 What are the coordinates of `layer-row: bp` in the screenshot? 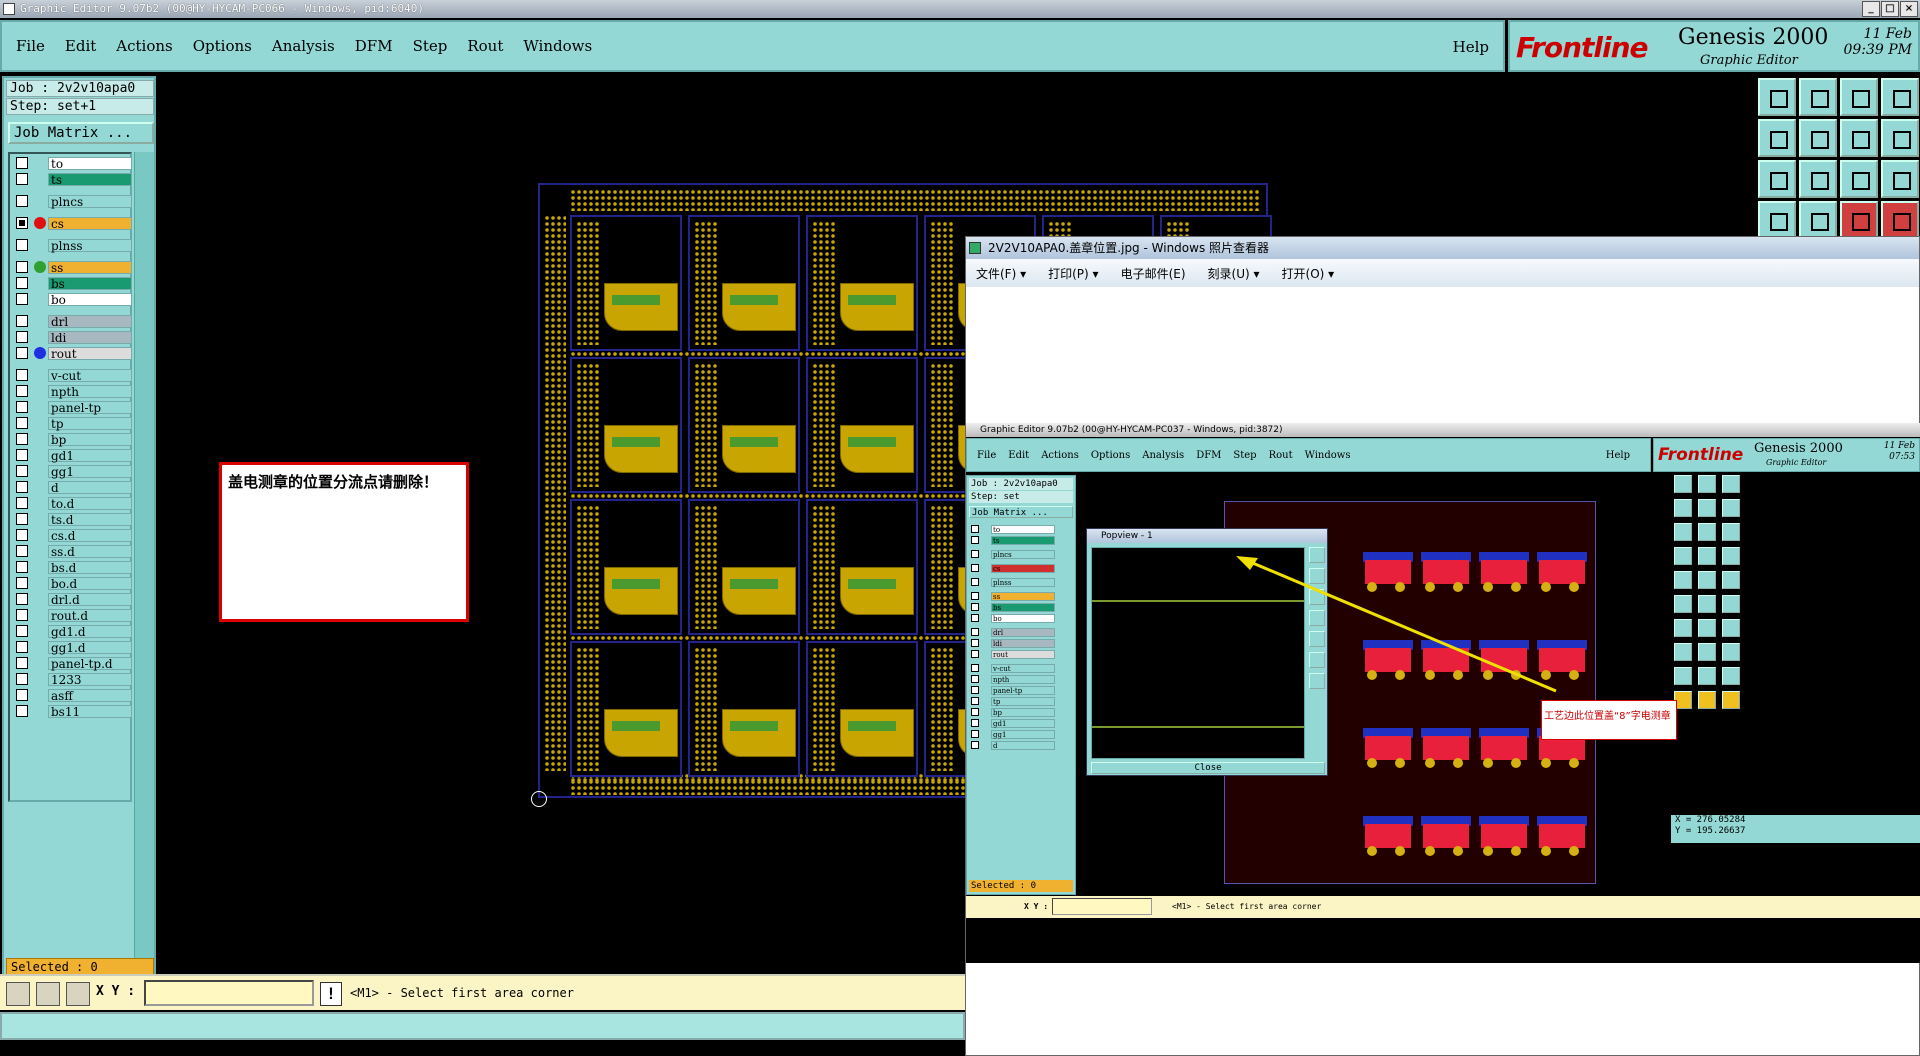 It's located at (72, 439).